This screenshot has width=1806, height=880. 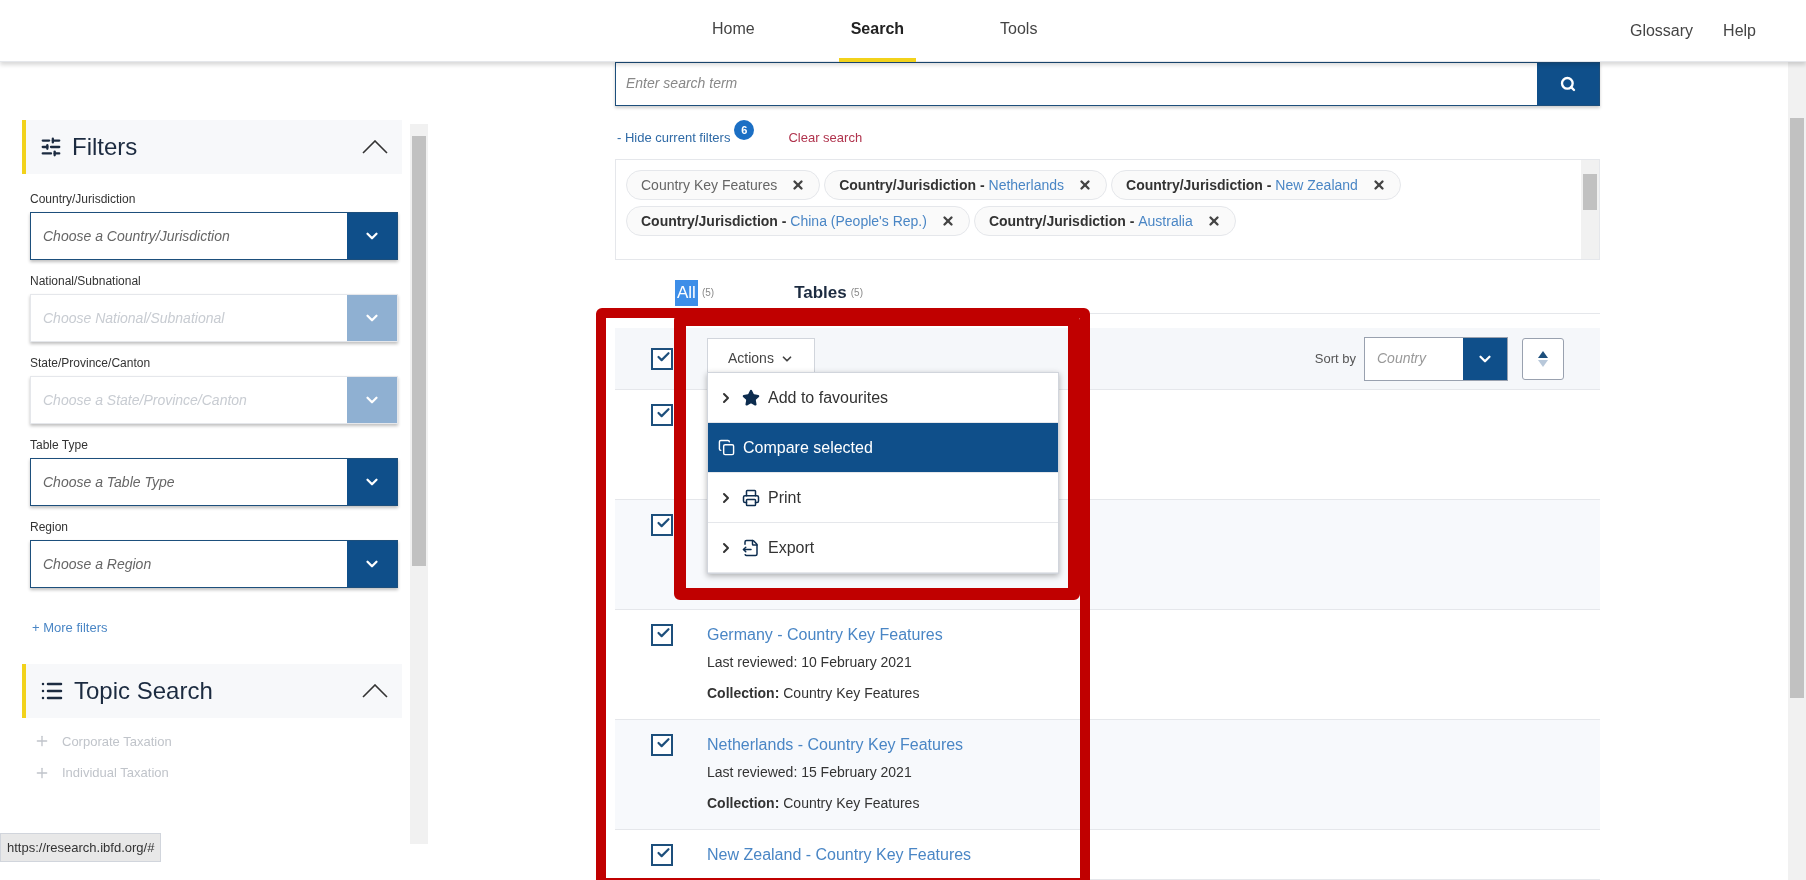 I want to click on search-button, so click(x=1568, y=84).